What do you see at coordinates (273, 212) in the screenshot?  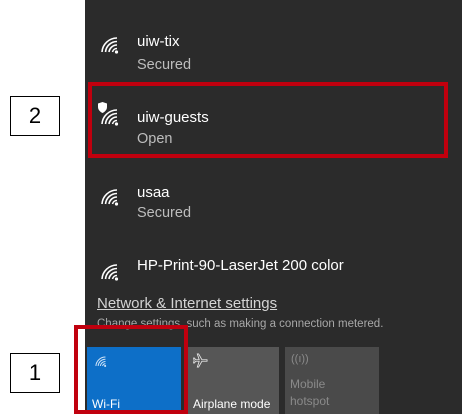 I see `network-item-usaa: usaa Secured` at bounding box center [273, 212].